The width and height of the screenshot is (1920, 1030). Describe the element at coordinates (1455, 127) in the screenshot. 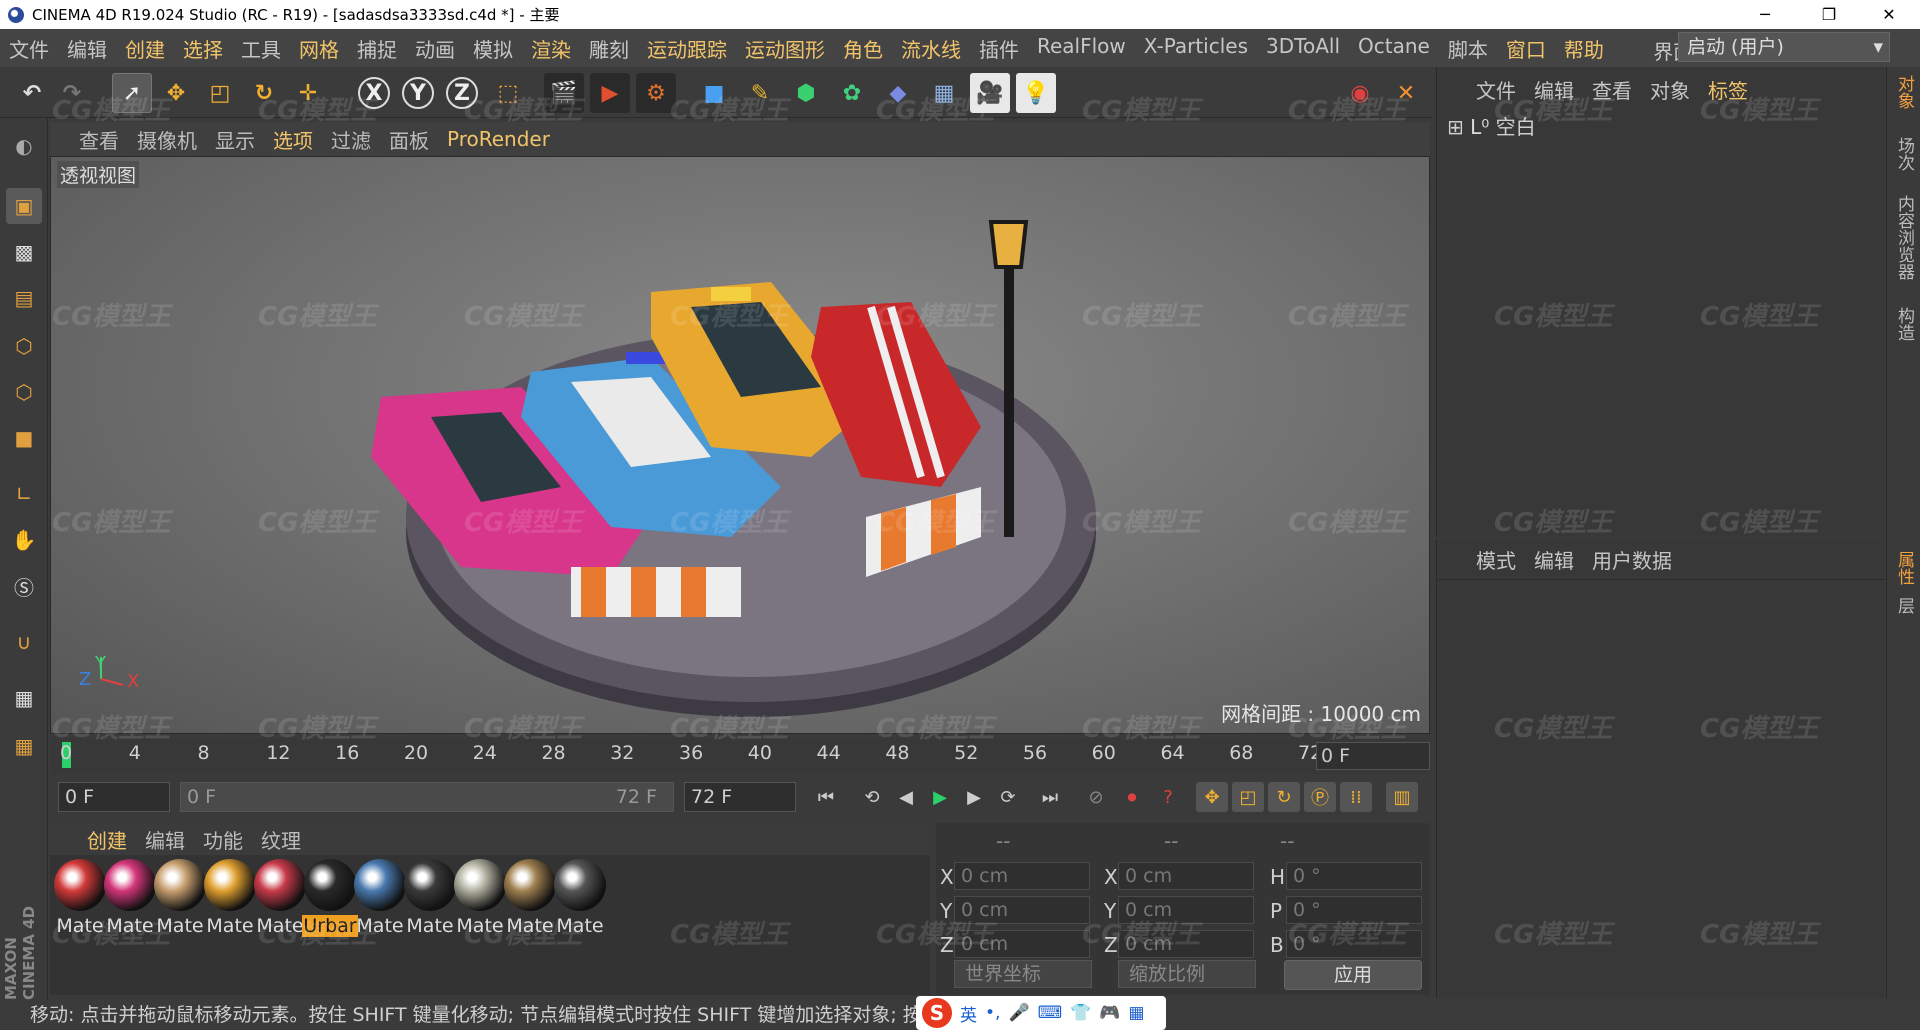

I see `expand-icon: ⊞` at that location.